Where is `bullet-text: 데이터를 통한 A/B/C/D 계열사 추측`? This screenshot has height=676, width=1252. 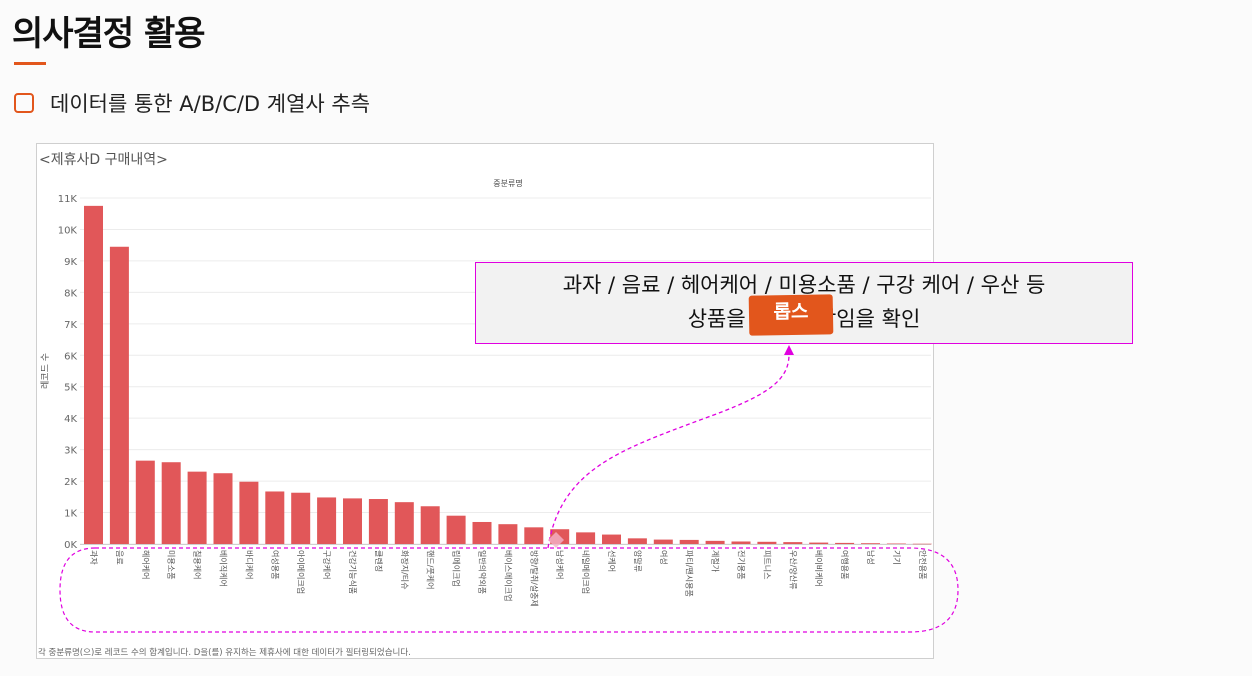 bullet-text: 데이터를 통한 A/B/C/D 계열사 추측 is located at coordinates (210, 104).